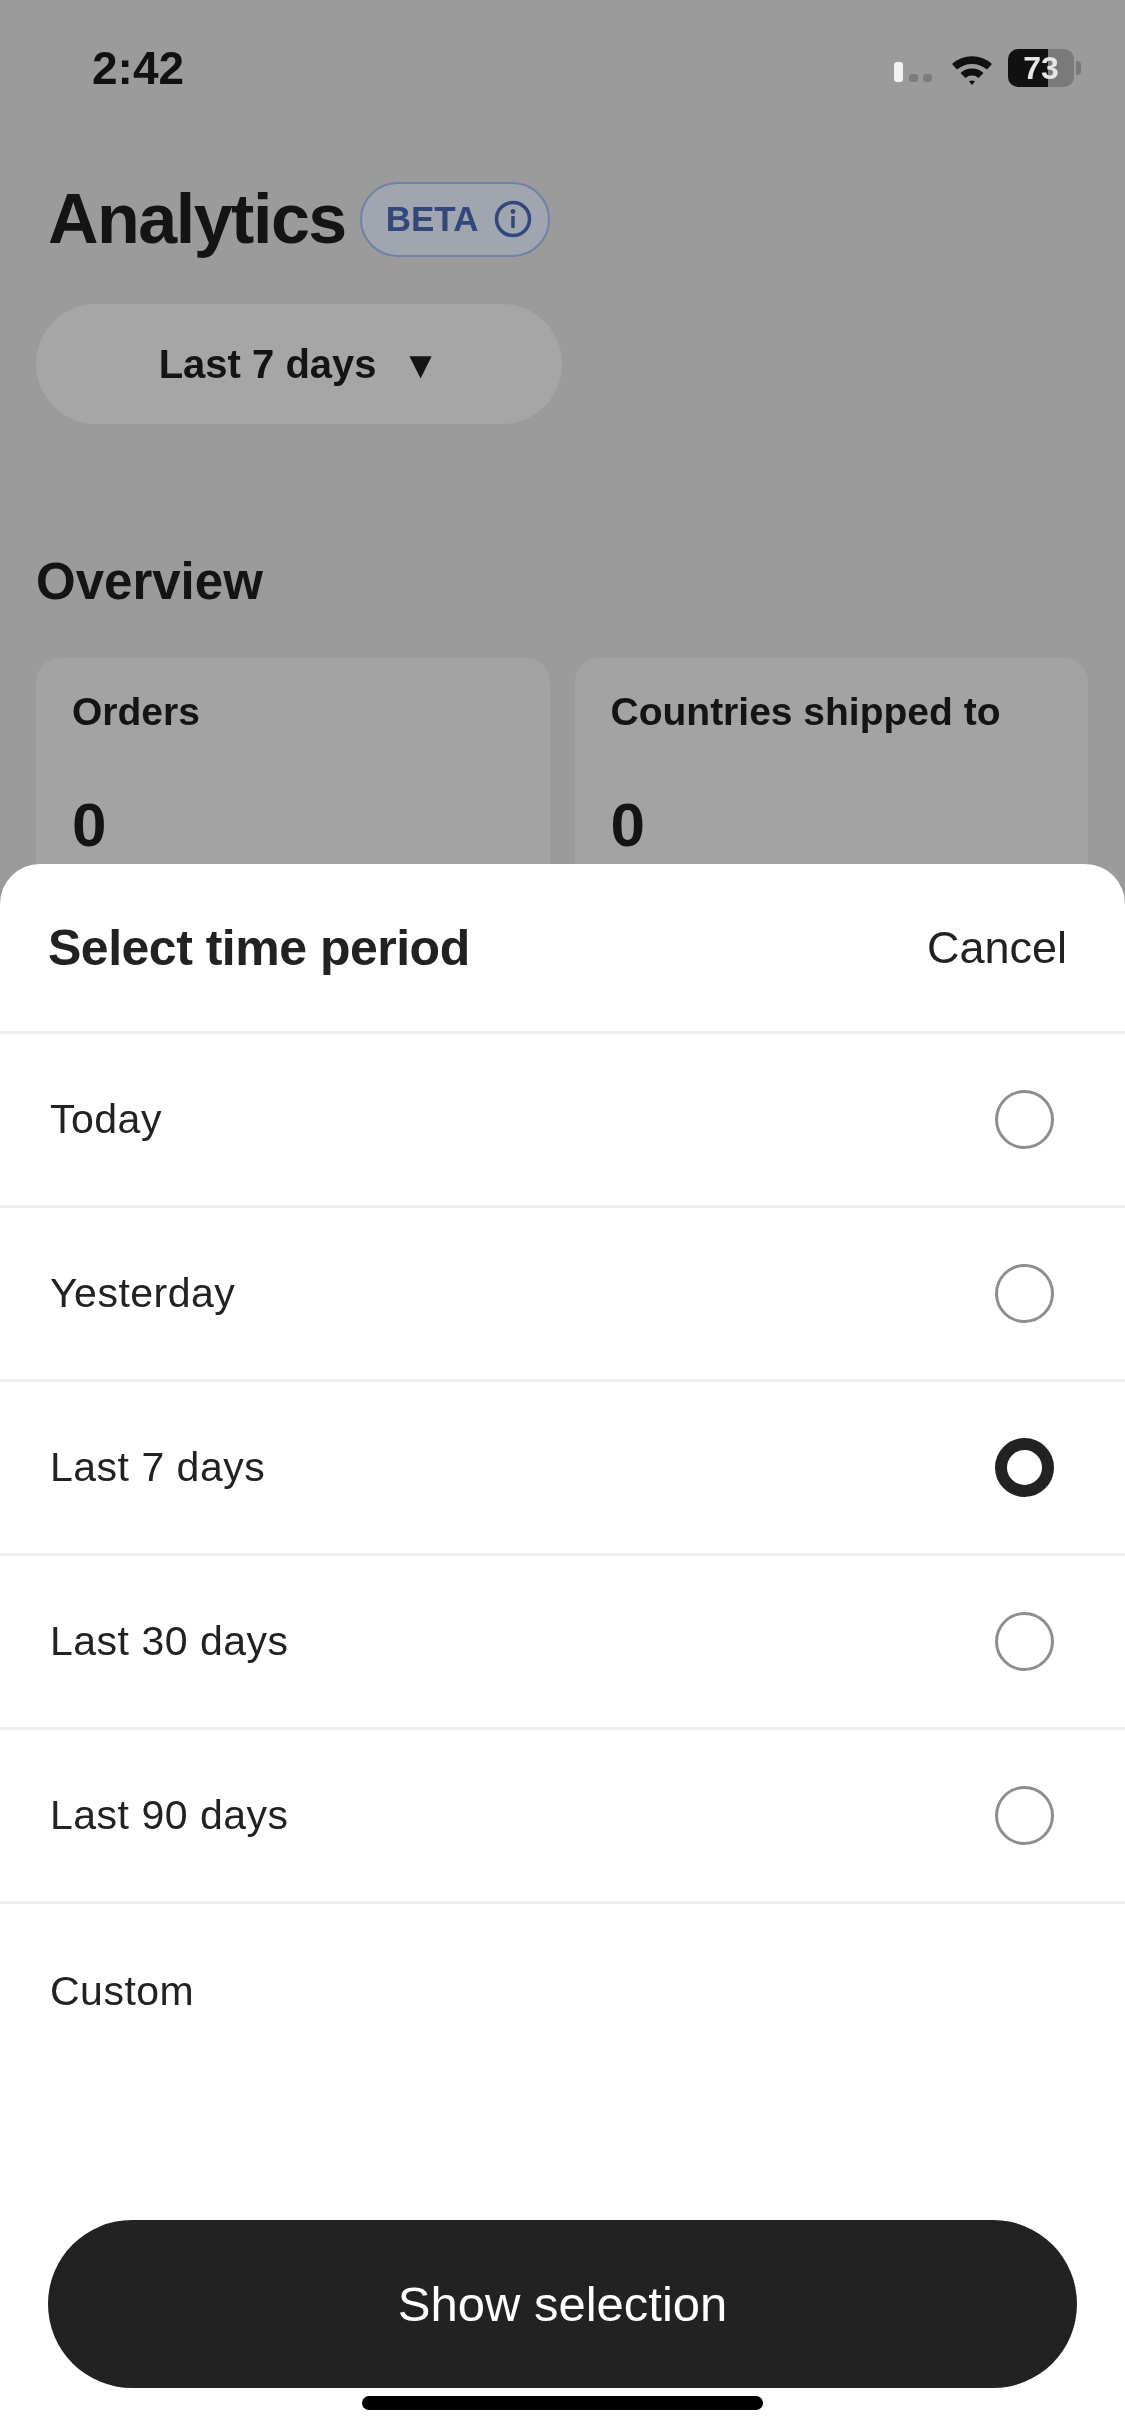 The width and height of the screenshot is (1125, 2436). What do you see at coordinates (299, 364) in the screenshot?
I see `period-dropdown: Last 7 days ▼` at bounding box center [299, 364].